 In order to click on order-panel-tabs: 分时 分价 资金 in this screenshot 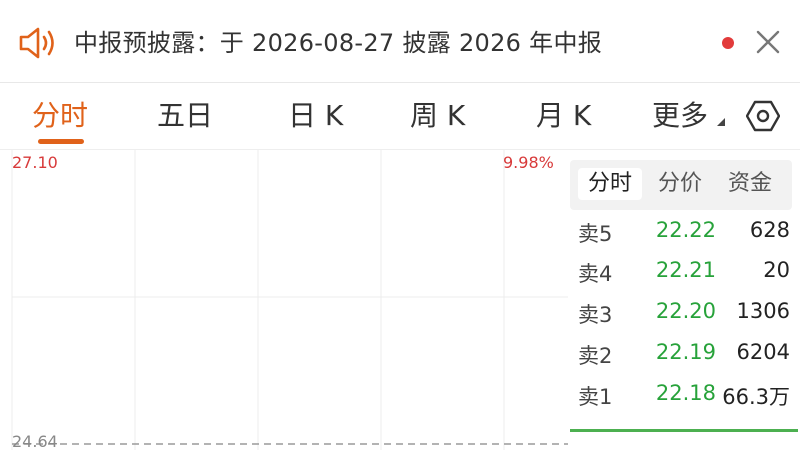, I will do `click(681, 185)`.